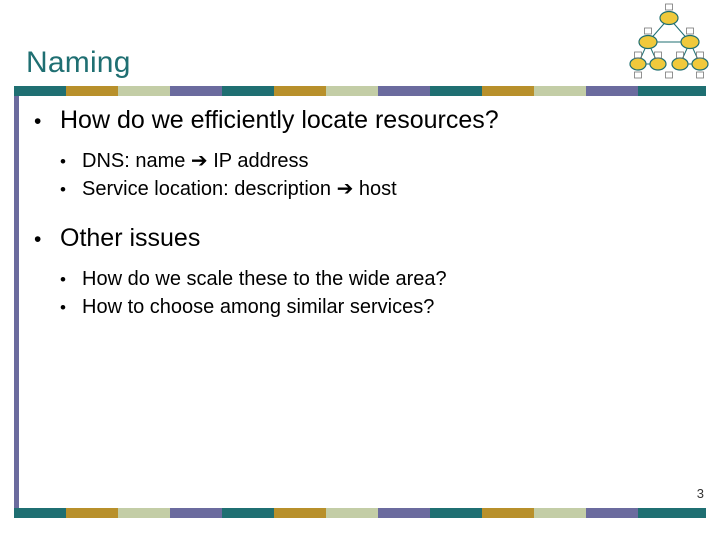 This screenshot has height=540, width=720. I want to click on page-number: 3, so click(700, 493).